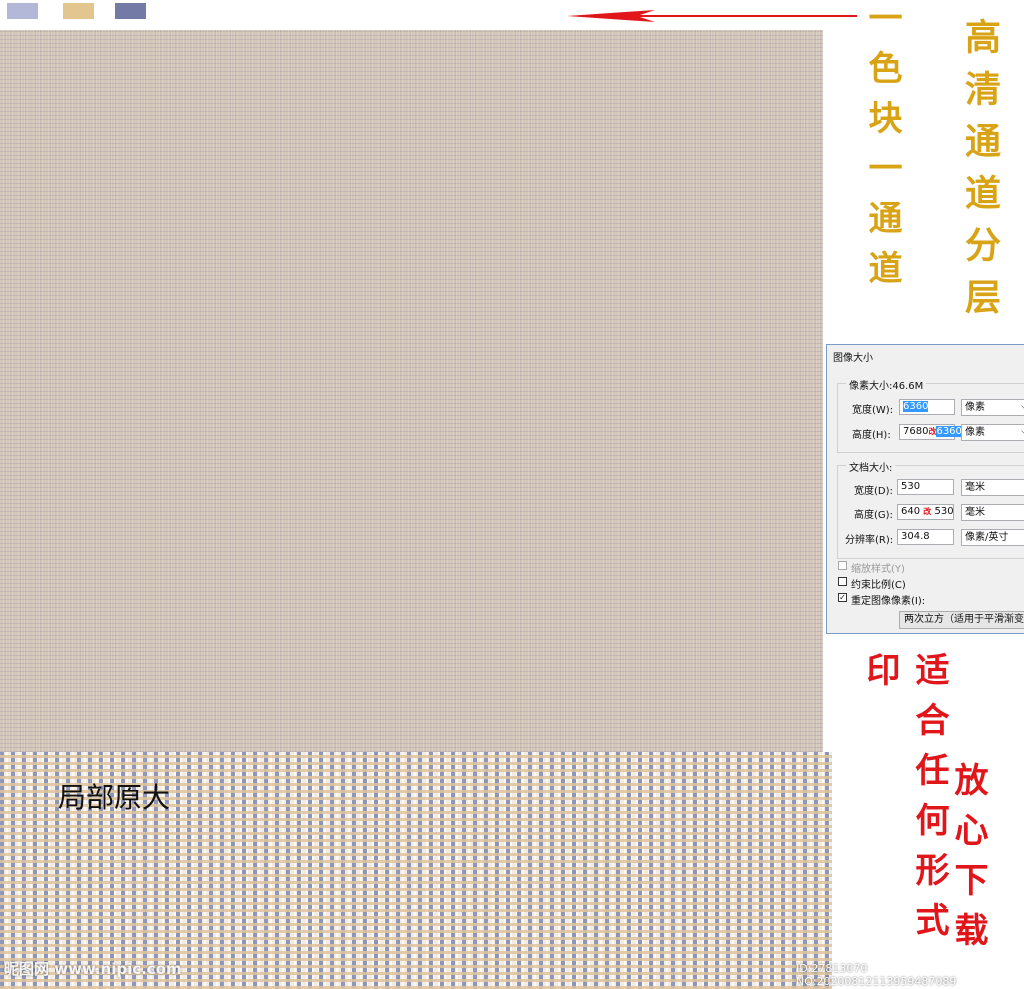  I want to click on height-unit-select: 像素⌵, so click(992, 432).